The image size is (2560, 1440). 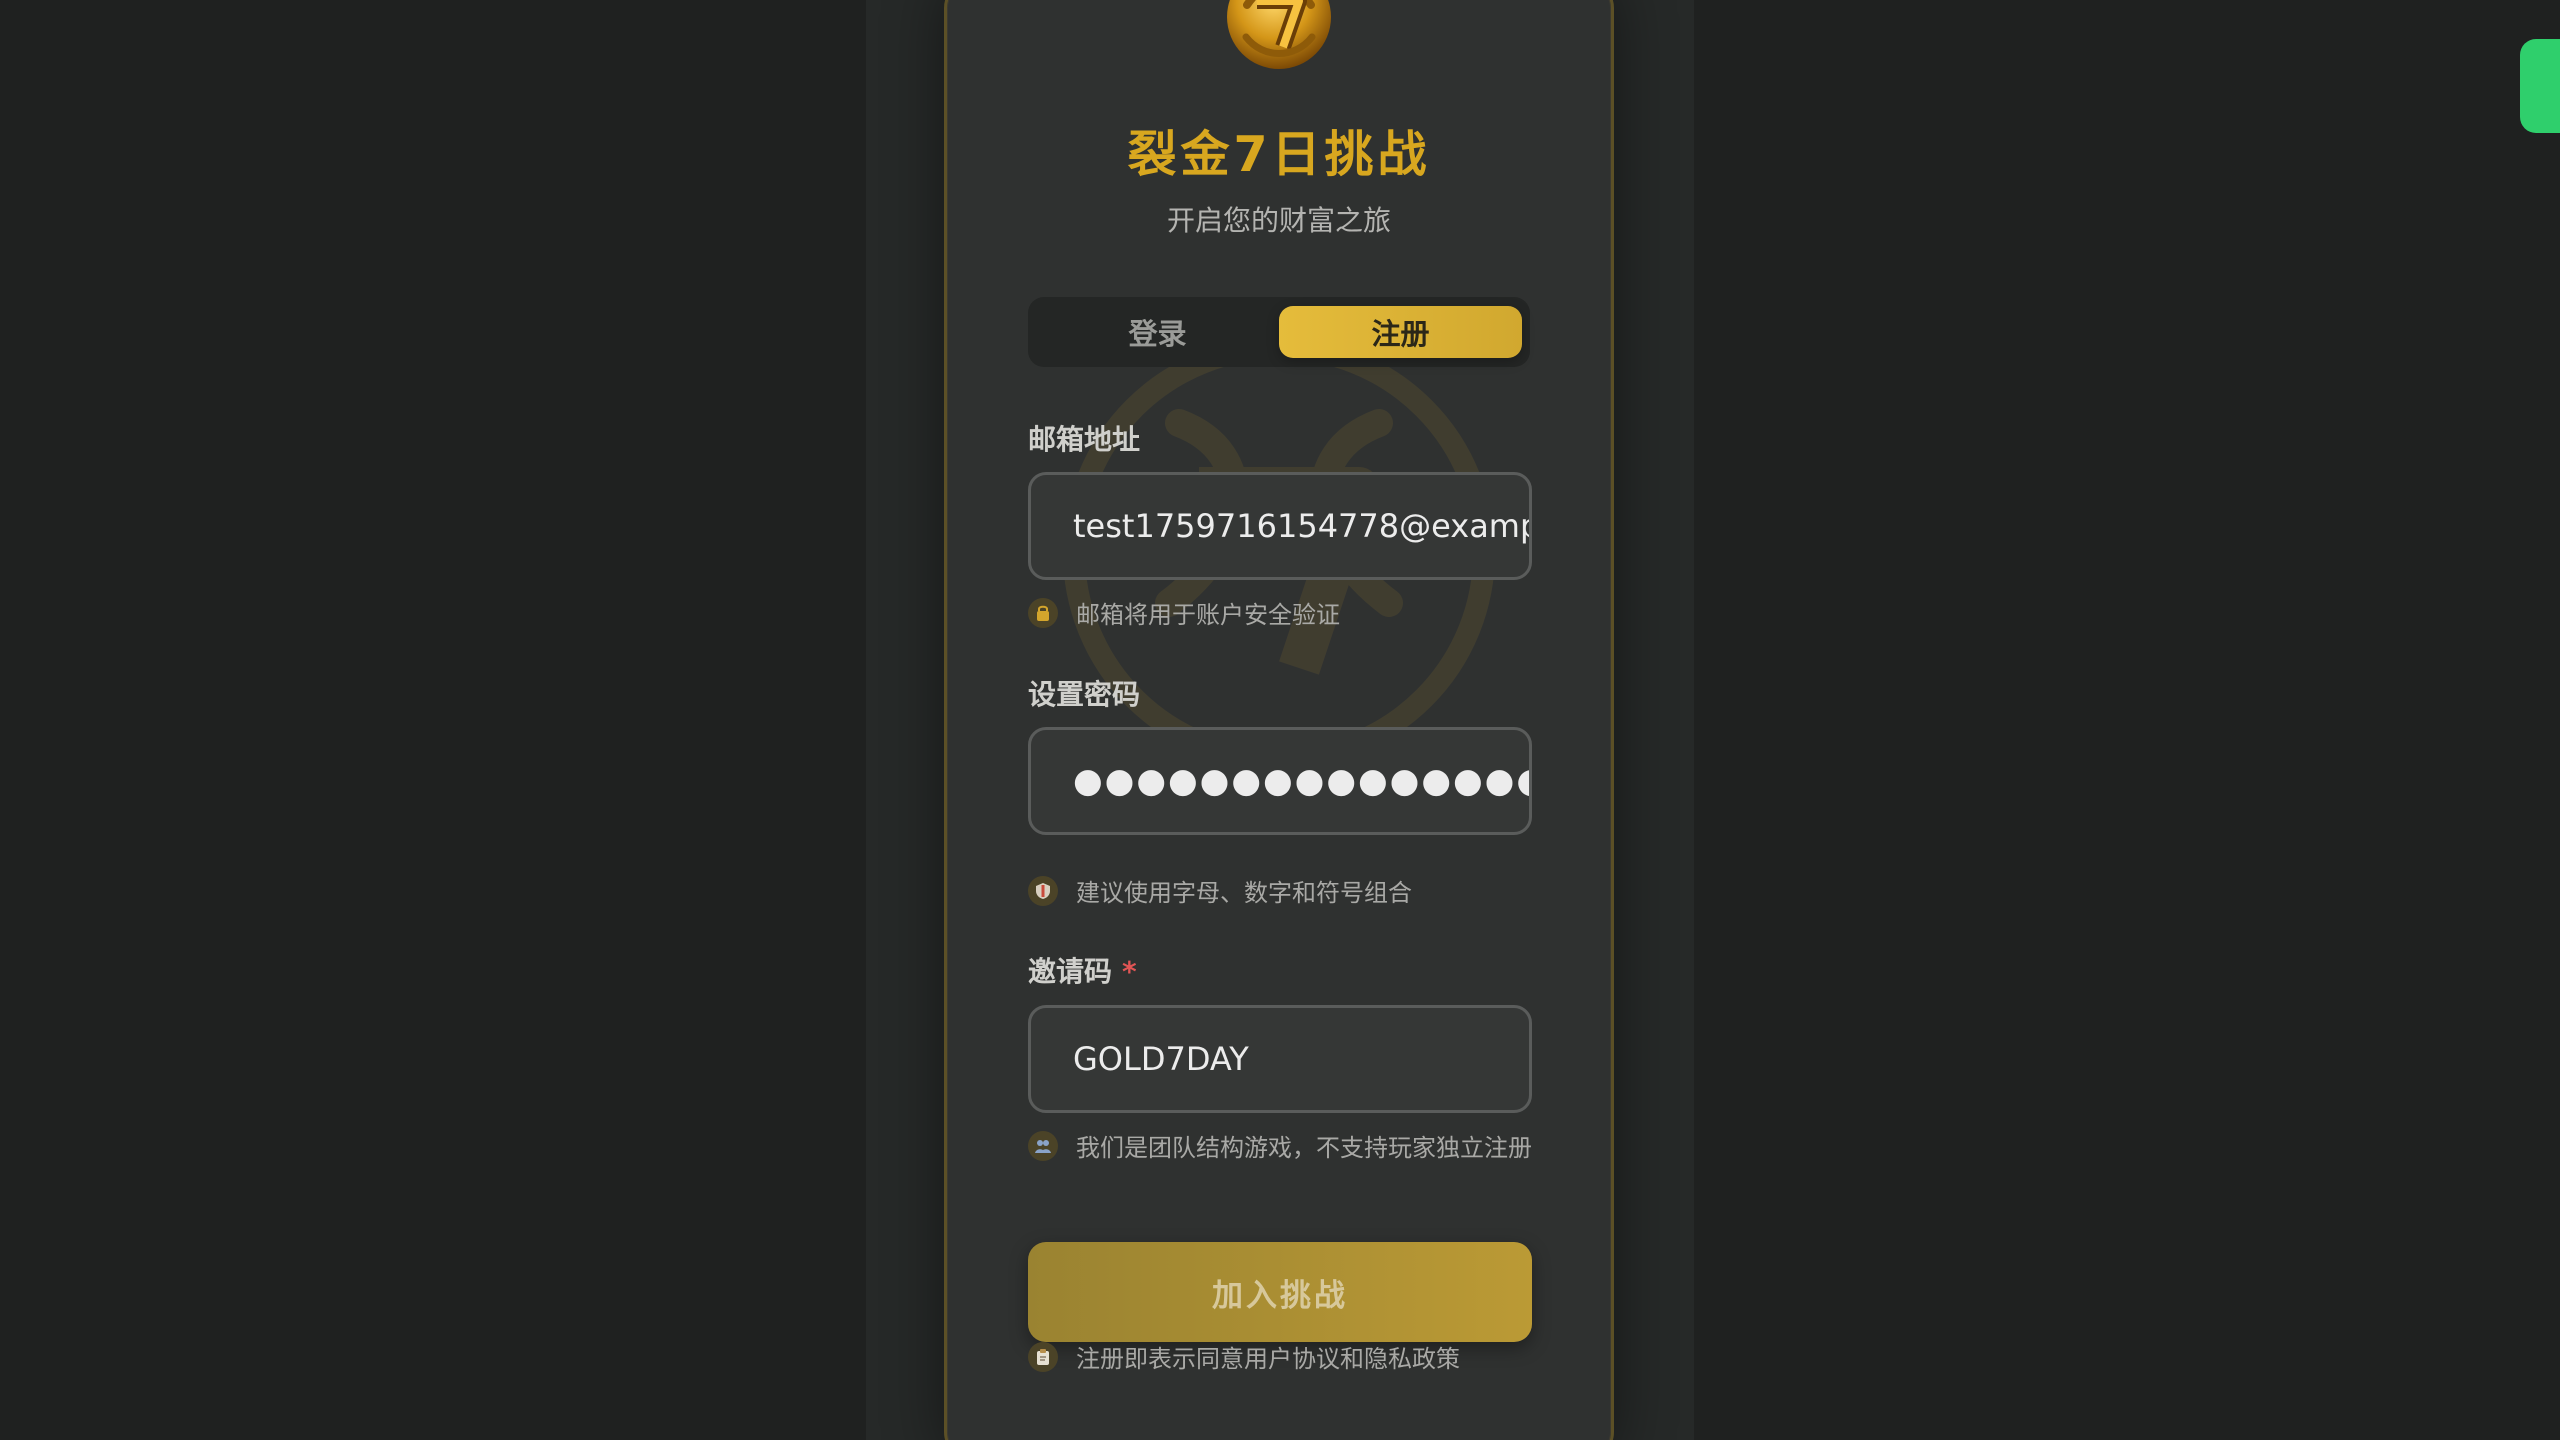 What do you see at coordinates (1208, 615) in the screenshot?
I see `email-hint-text: 邮箱将用于账户安全验证` at bounding box center [1208, 615].